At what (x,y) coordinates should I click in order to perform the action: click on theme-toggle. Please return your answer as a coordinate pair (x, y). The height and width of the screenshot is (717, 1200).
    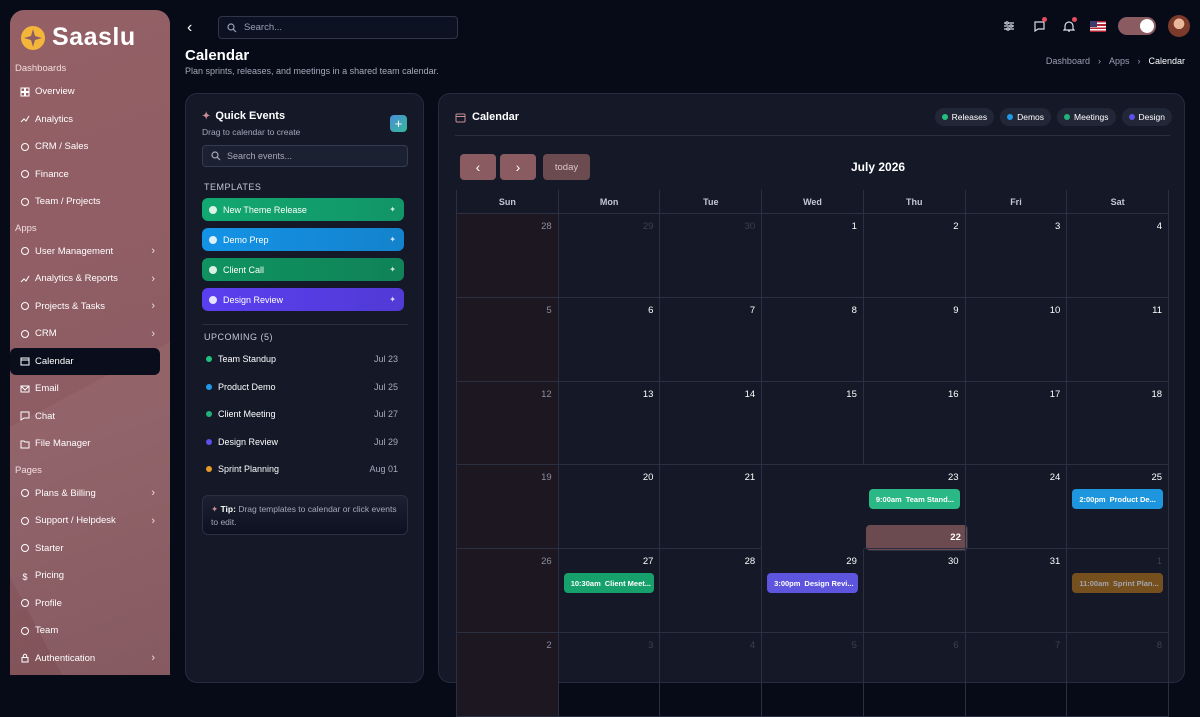
    Looking at the image, I should click on (1137, 26).